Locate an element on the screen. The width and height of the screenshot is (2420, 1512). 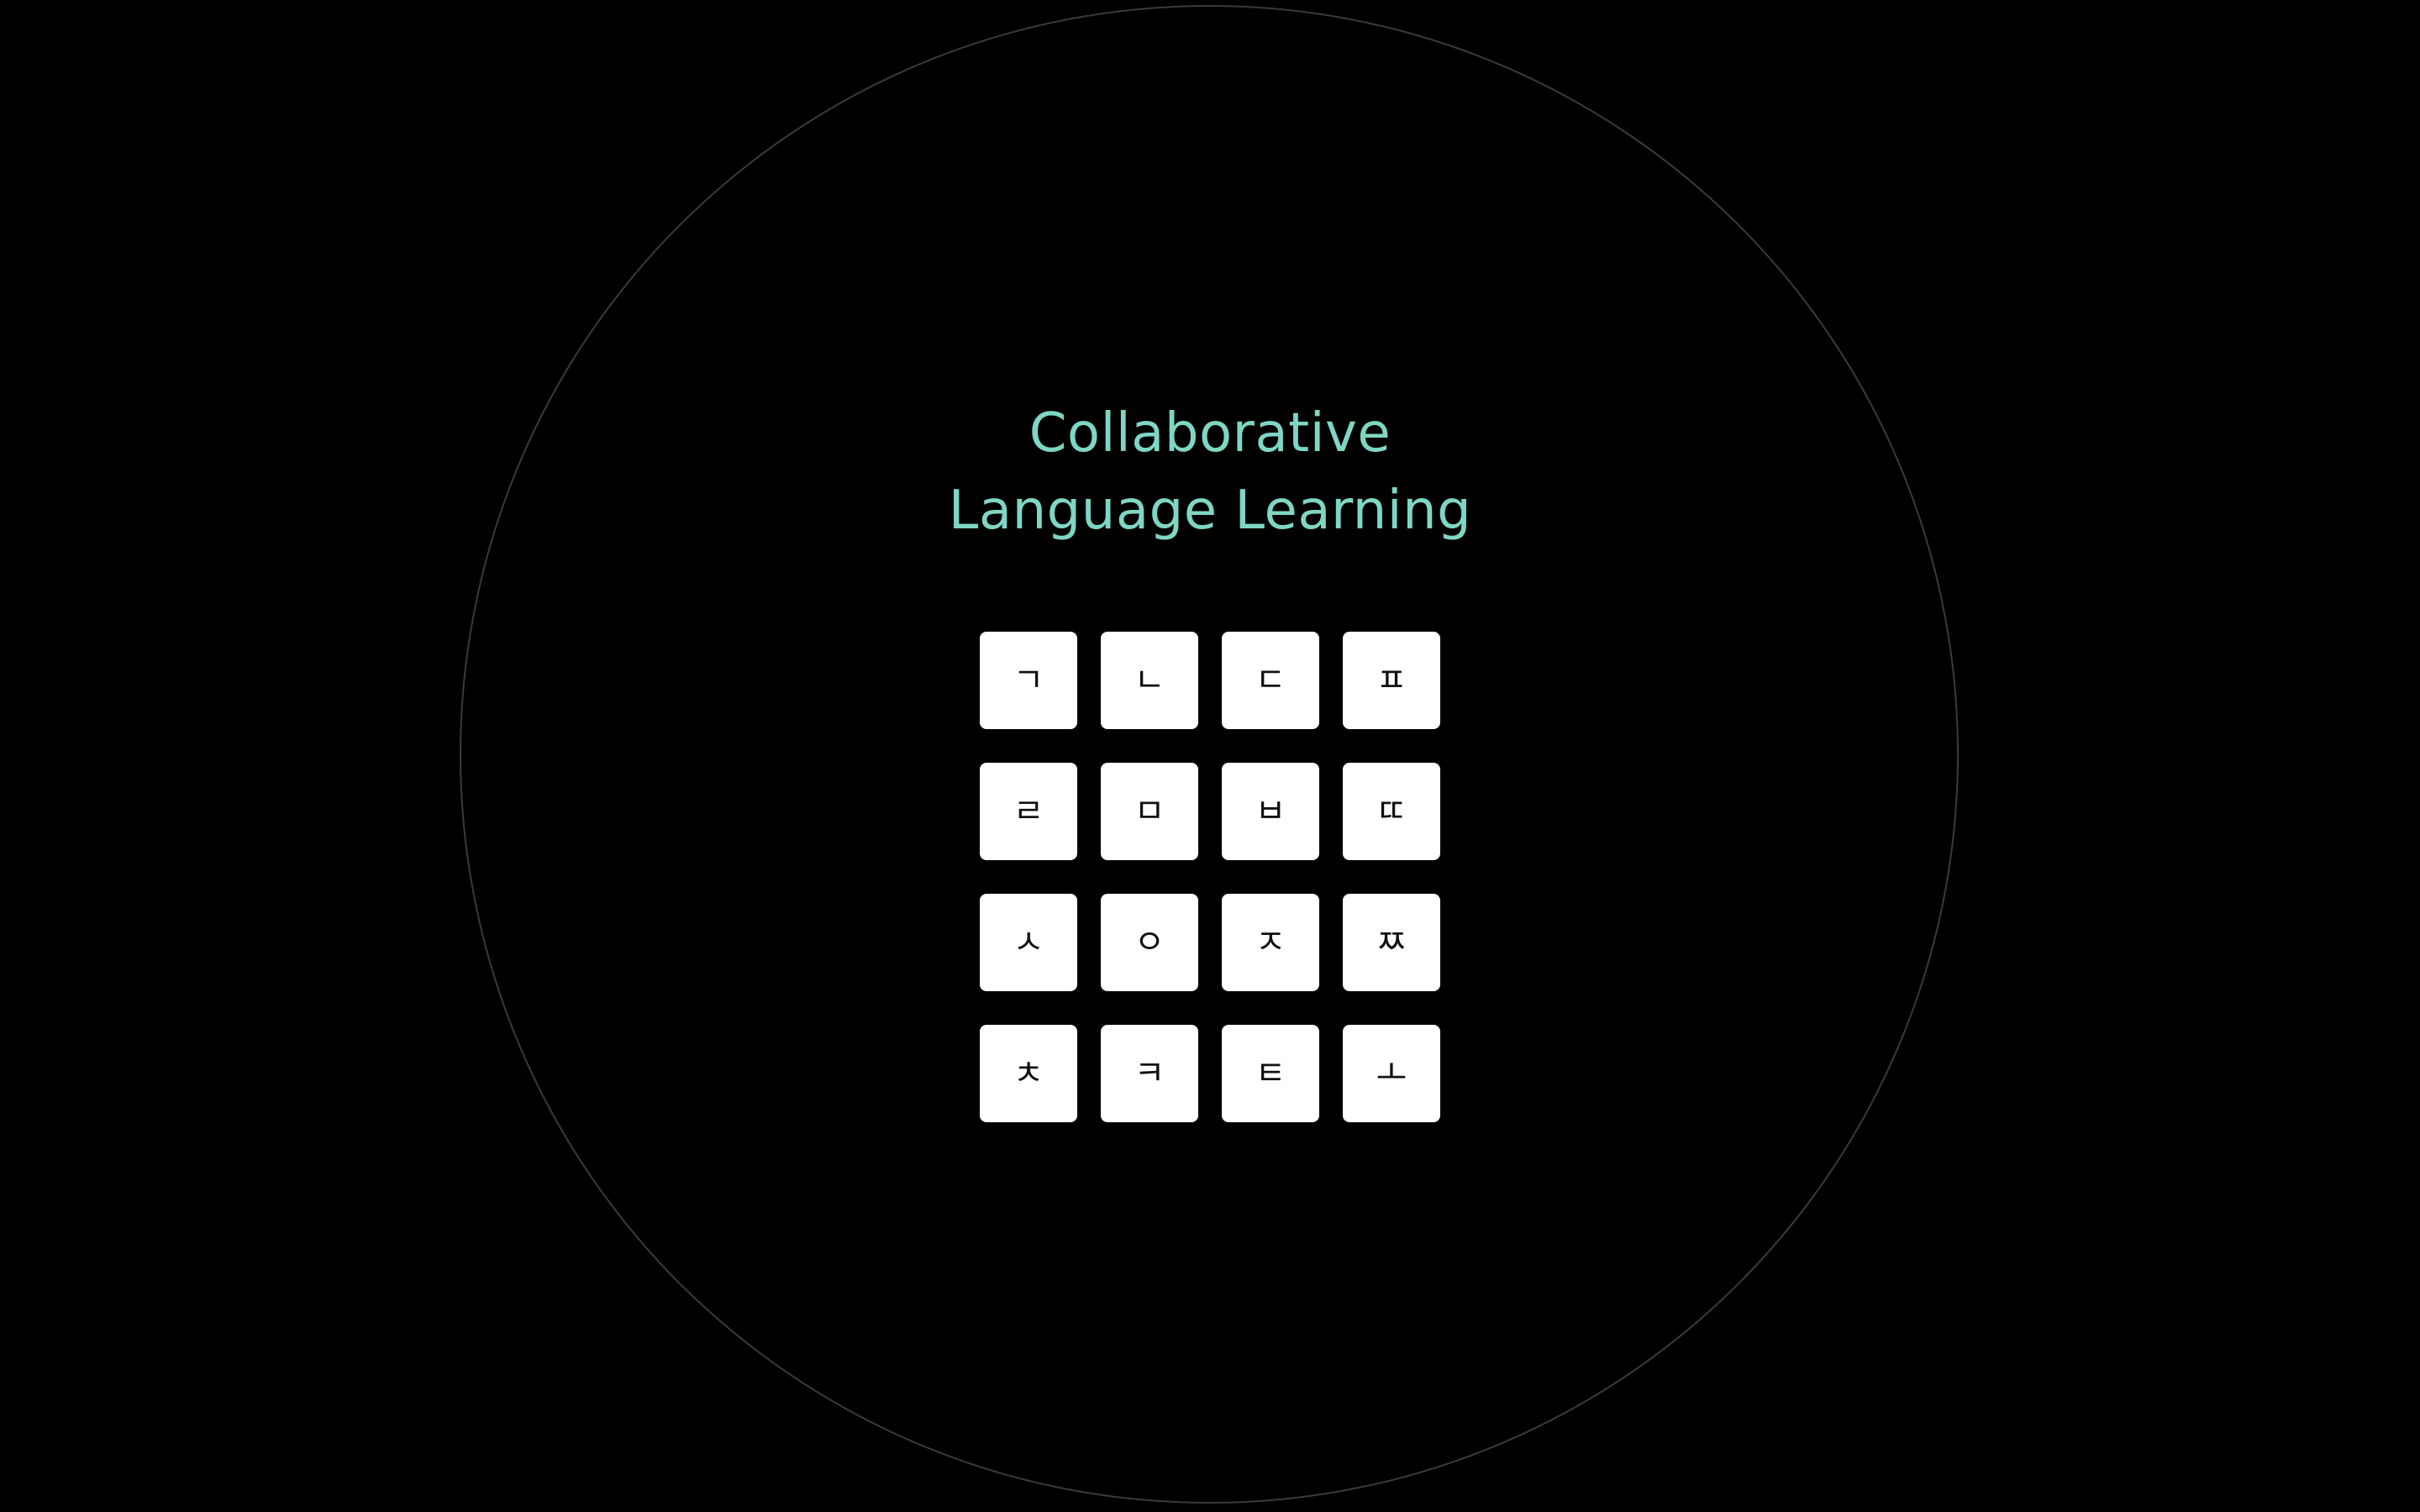
tile-glyph: ㅉ is located at coordinates (1391, 942).